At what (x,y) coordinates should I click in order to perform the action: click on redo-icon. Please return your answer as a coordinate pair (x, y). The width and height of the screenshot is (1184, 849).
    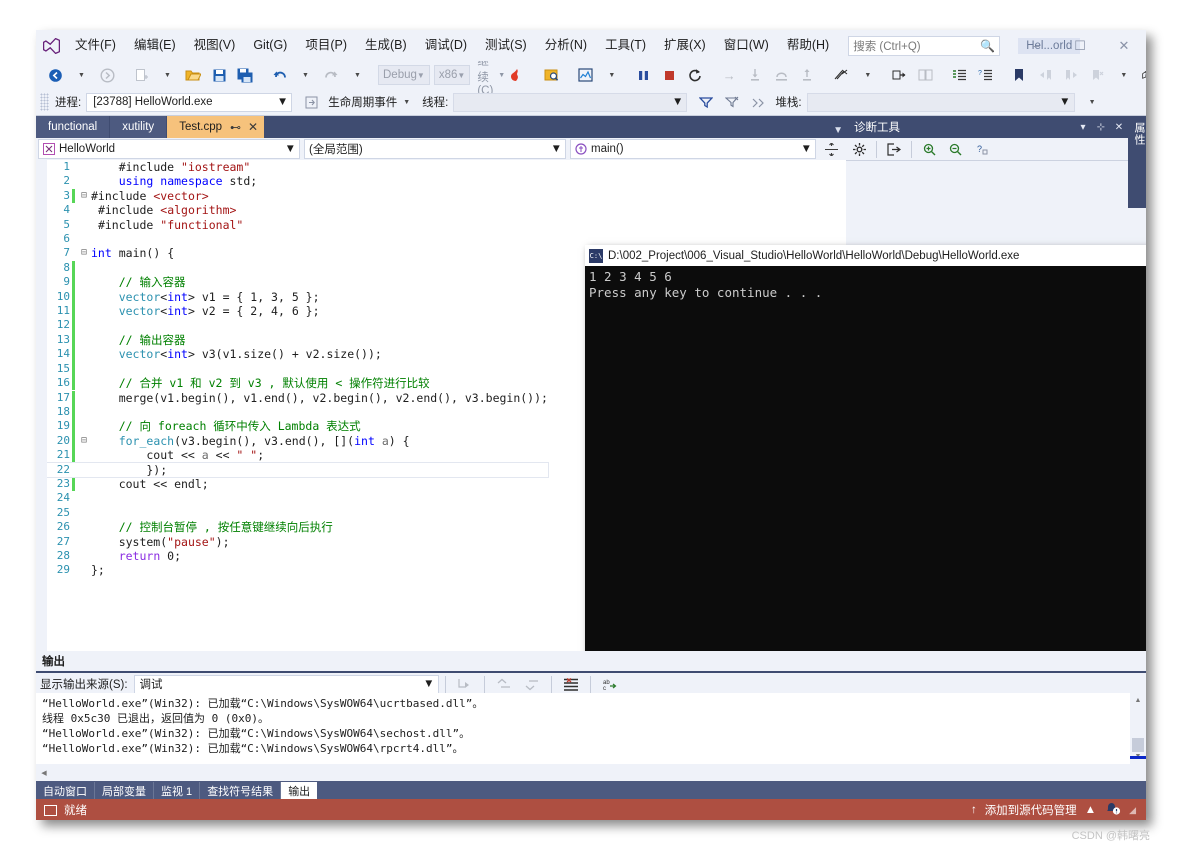
    Looking at the image, I should click on (331, 75).